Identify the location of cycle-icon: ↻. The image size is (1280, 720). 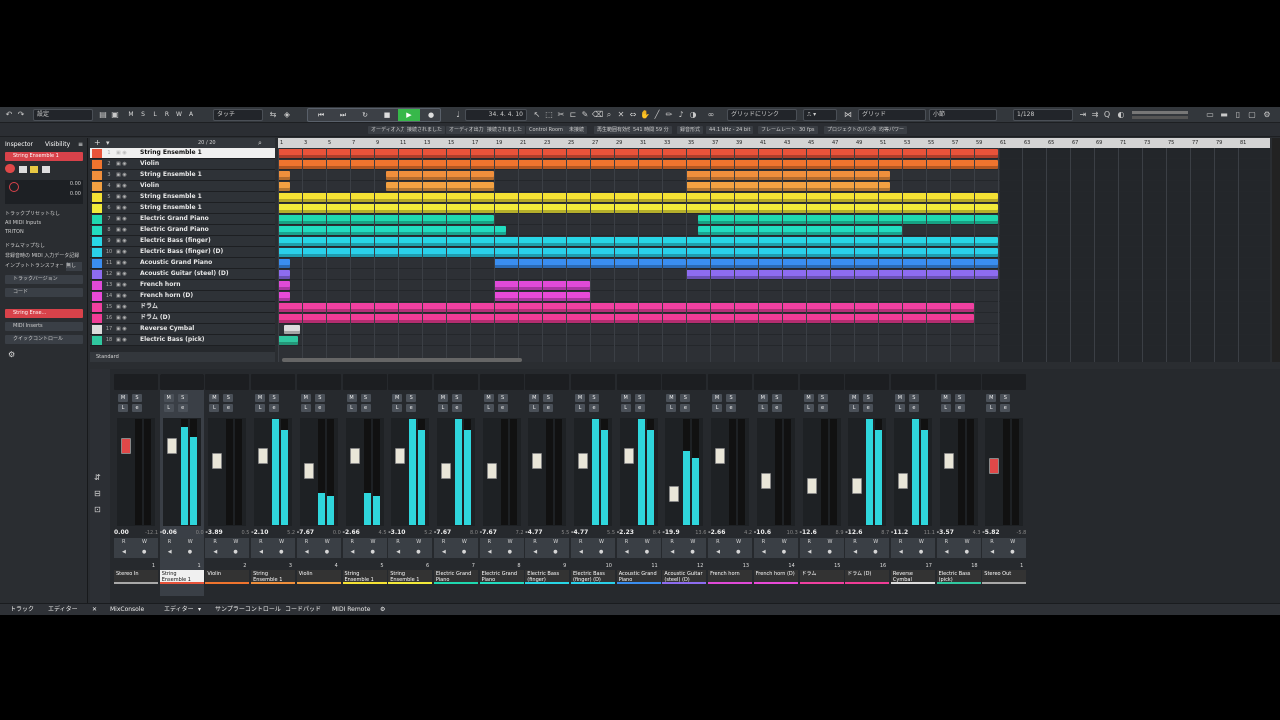
(365, 115).